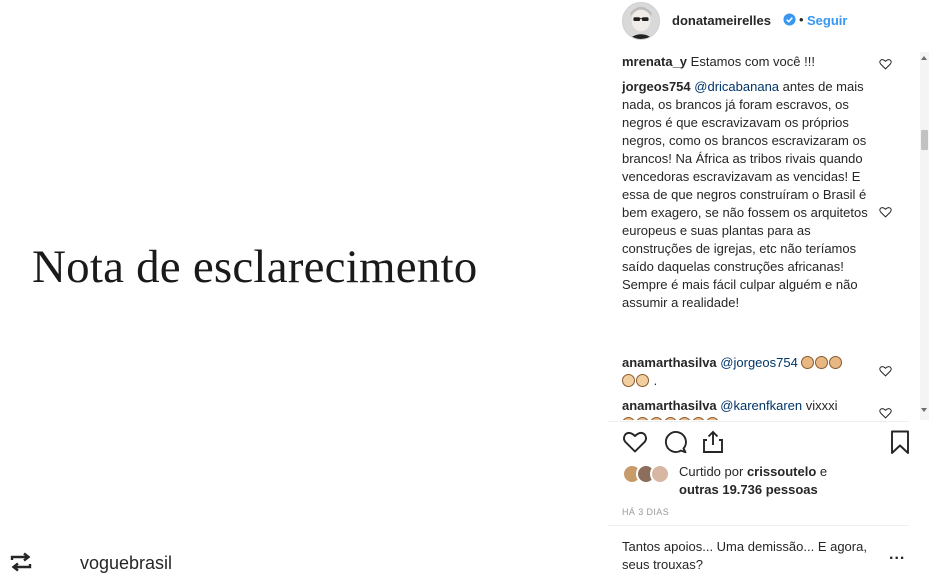  Describe the element at coordinates (645, 512) in the screenshot. I see `post-timestamp: HÁ 3 DIAS` at that location.